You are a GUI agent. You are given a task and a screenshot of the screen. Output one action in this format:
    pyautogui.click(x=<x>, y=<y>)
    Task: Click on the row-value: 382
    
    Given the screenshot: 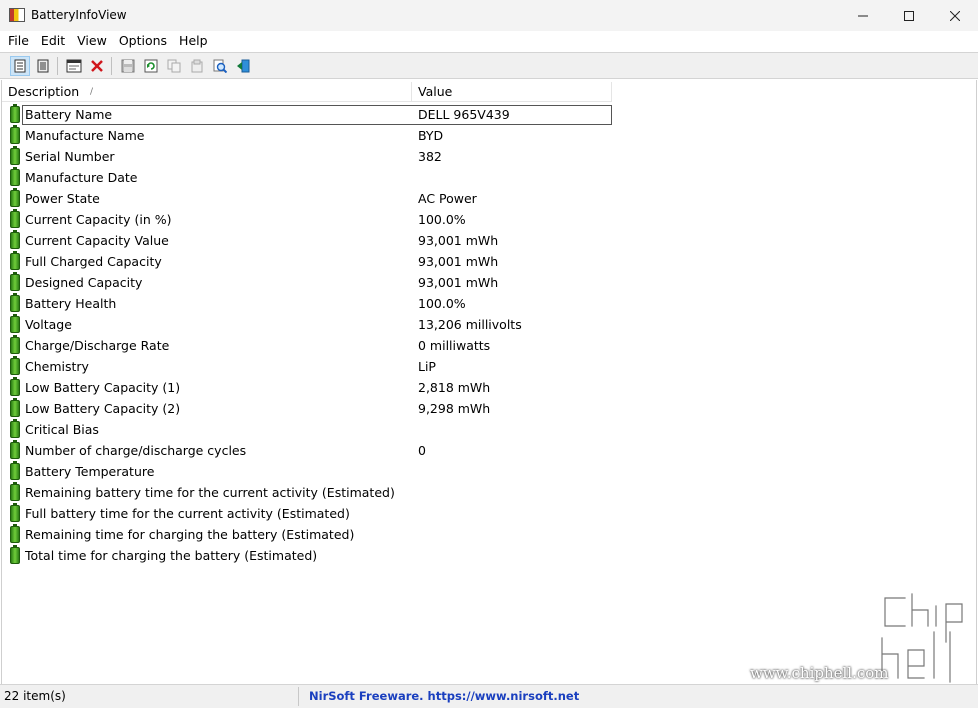 What is the action you would take?
    pyautogui.click(x=430, y=156)
    